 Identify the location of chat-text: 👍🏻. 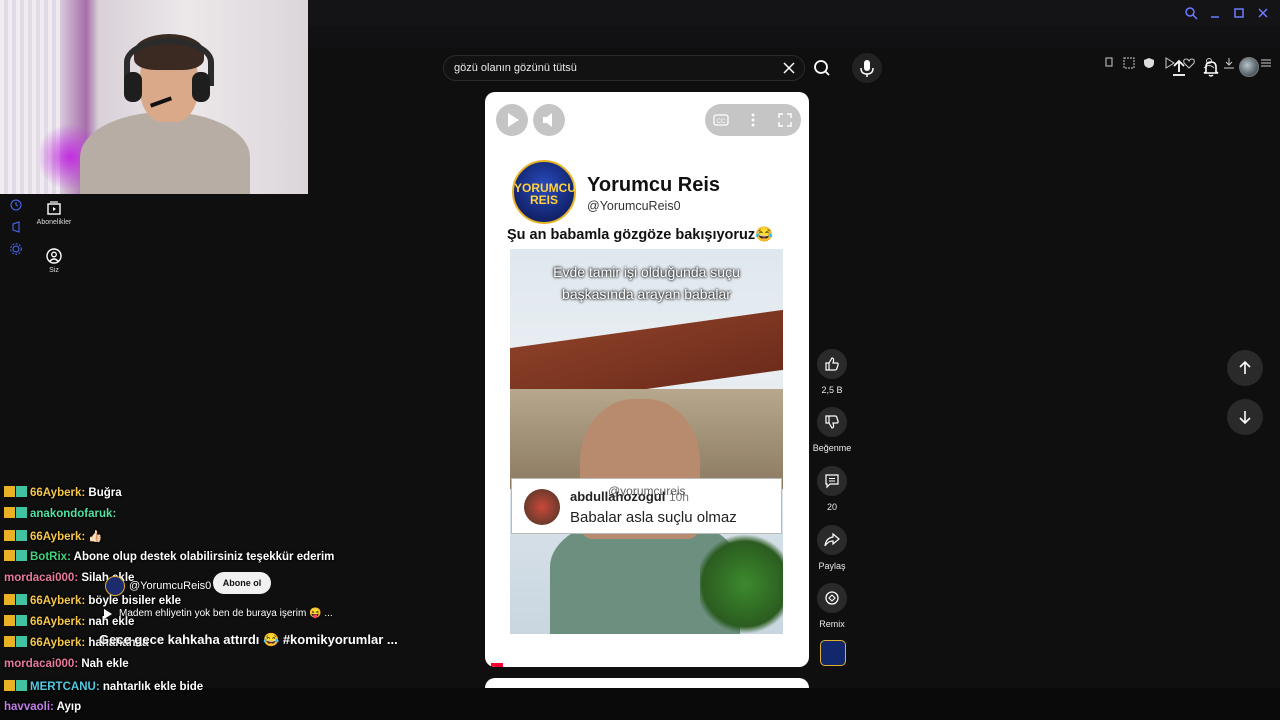
(95, 537).